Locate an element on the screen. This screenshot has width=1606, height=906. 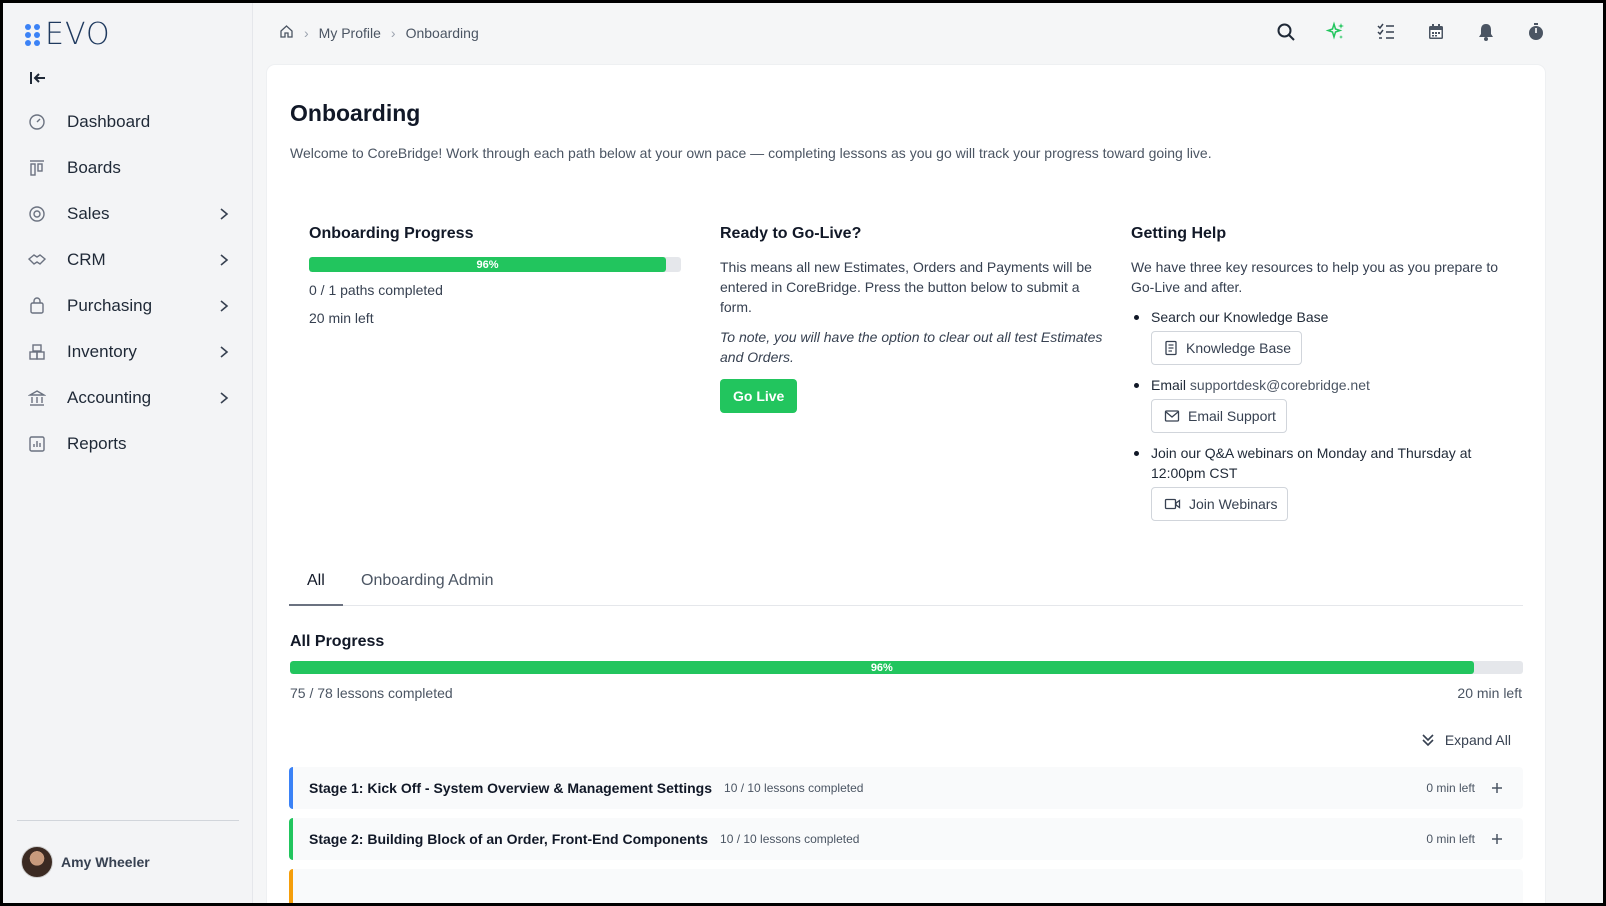
progress-fill: 96% is located at coordinates (488, 264).